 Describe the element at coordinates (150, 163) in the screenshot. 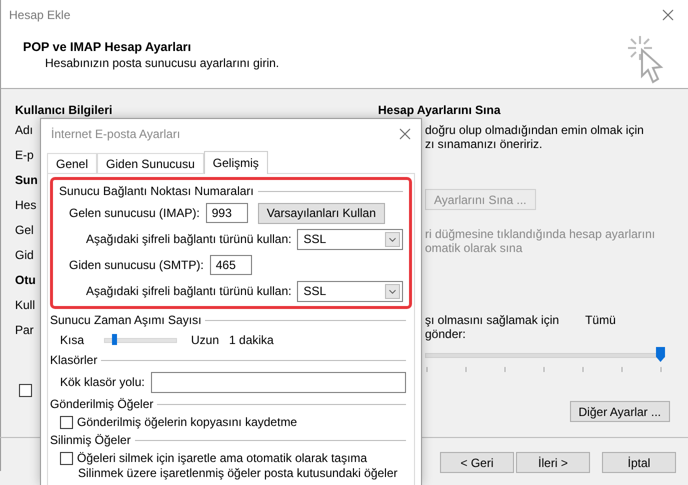

I see `tab: Giden Sunucusu` at that location.